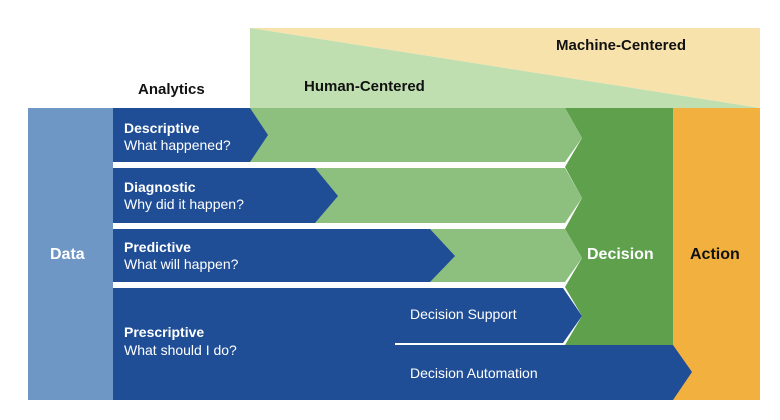 The height and width of the screenshot is (420, 780). Describe the element at coordinates (620, 254) in the screenshot. I see `decision-label: Decision` at that location.